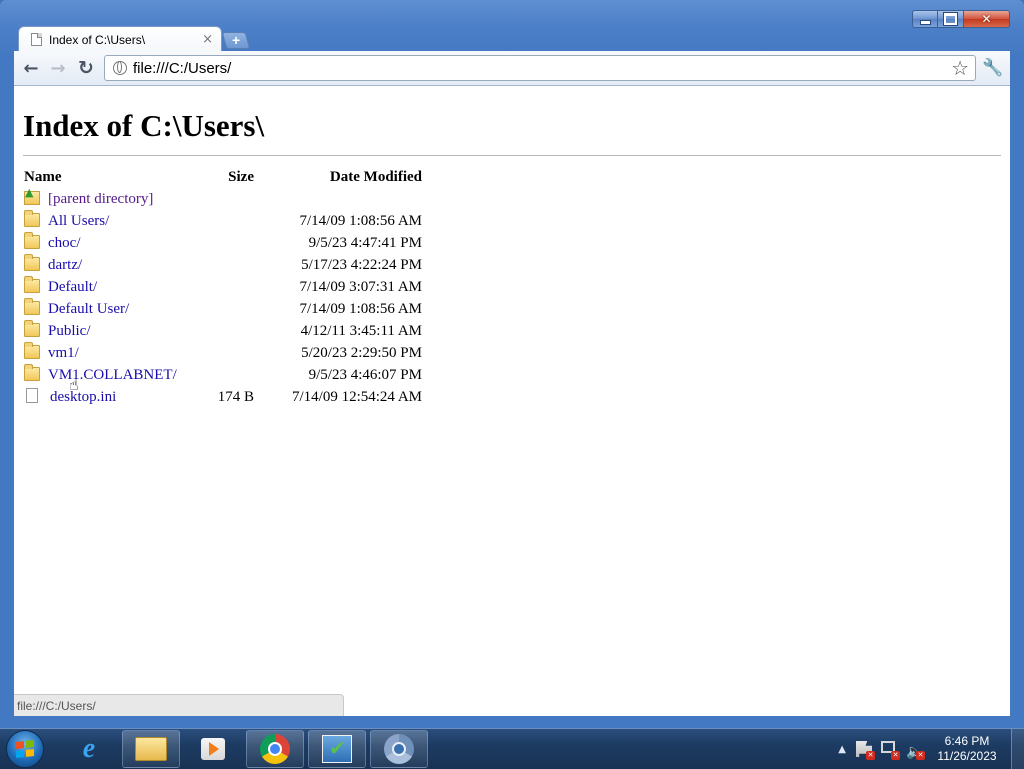  What do you see at coordinates (65, 265) in the screenshot?
I see `entry-link: dartz/` at bounding box center [65, 265].